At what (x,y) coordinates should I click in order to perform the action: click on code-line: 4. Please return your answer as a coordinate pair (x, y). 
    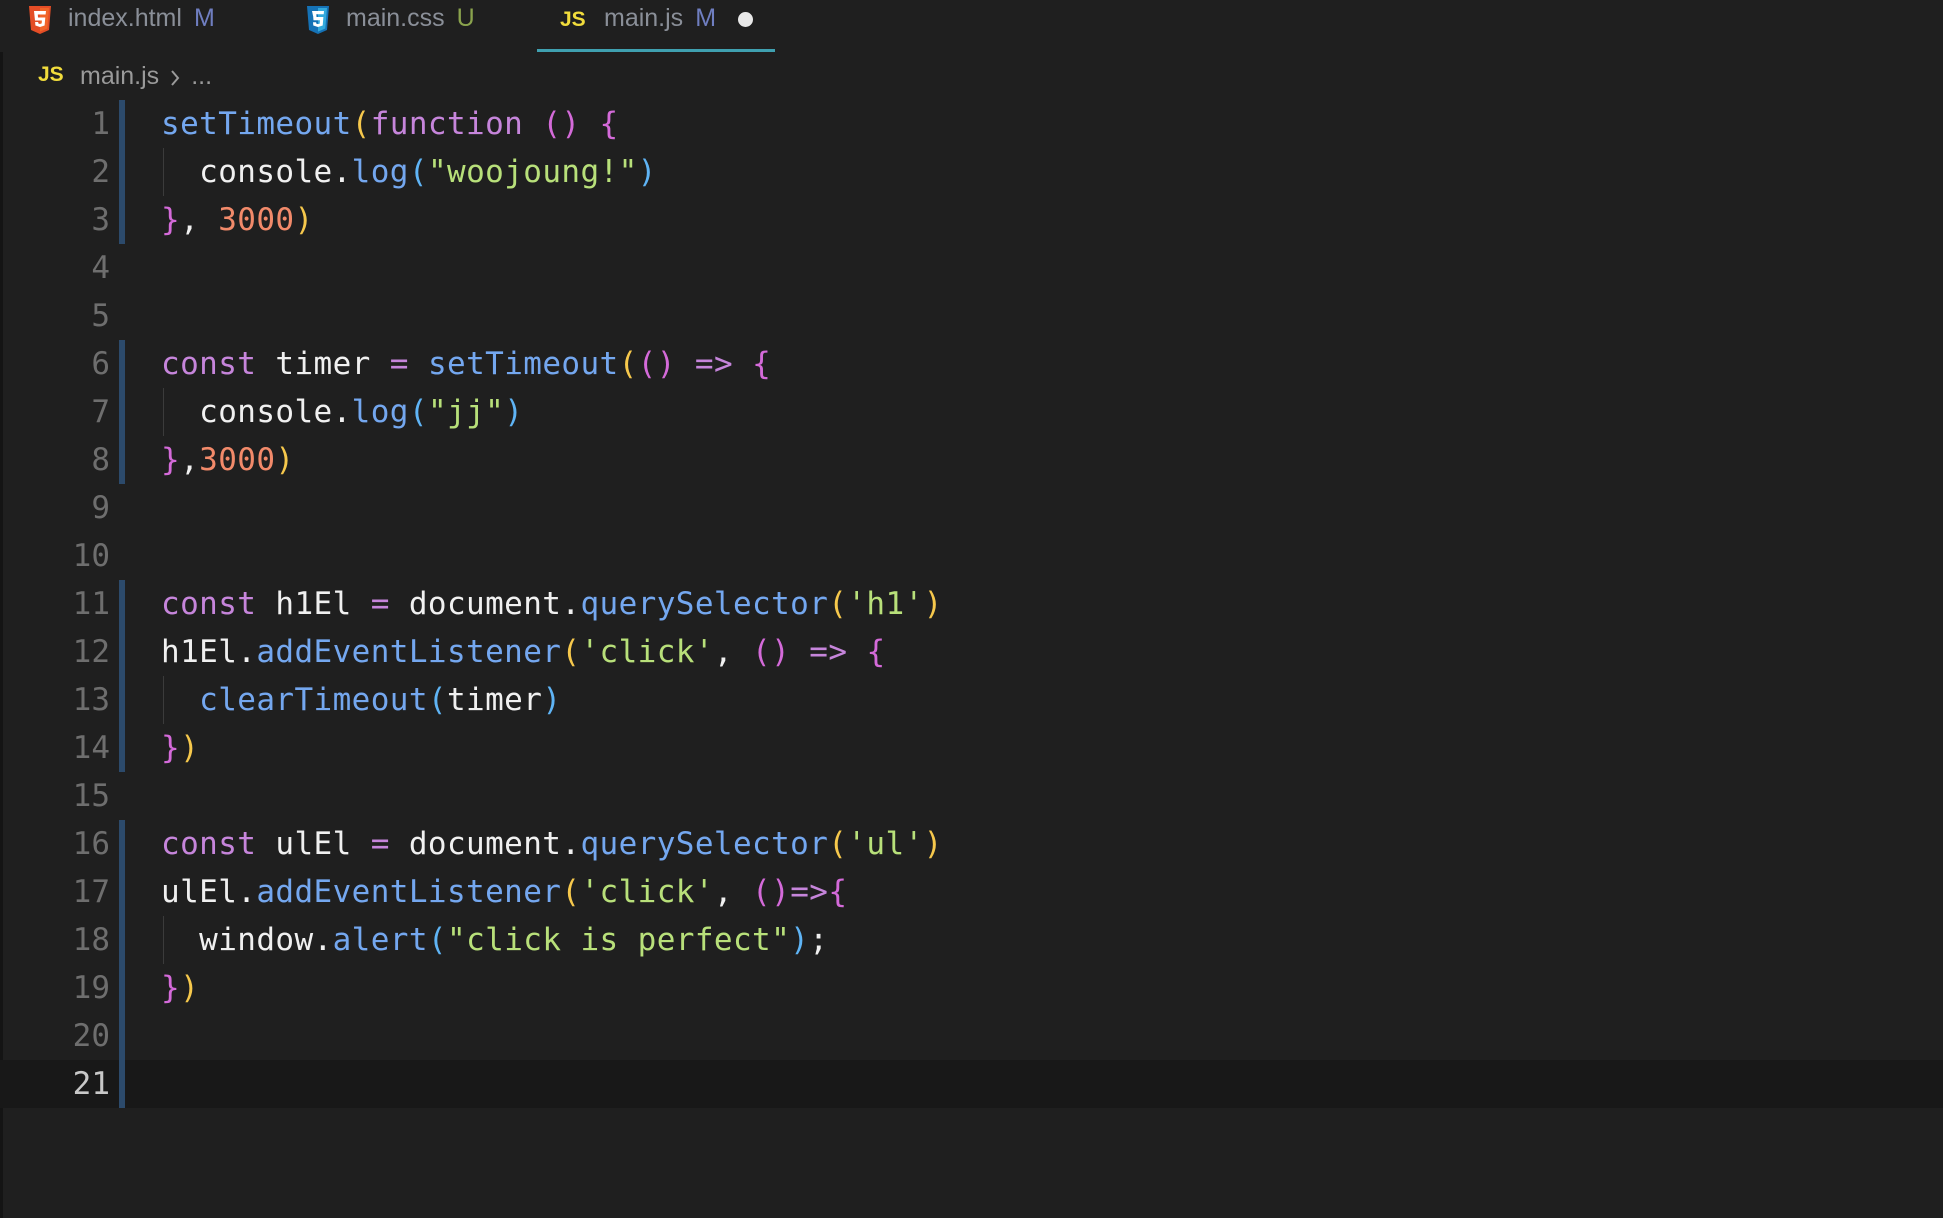
    Looking at the image, I should click on (971, 268).